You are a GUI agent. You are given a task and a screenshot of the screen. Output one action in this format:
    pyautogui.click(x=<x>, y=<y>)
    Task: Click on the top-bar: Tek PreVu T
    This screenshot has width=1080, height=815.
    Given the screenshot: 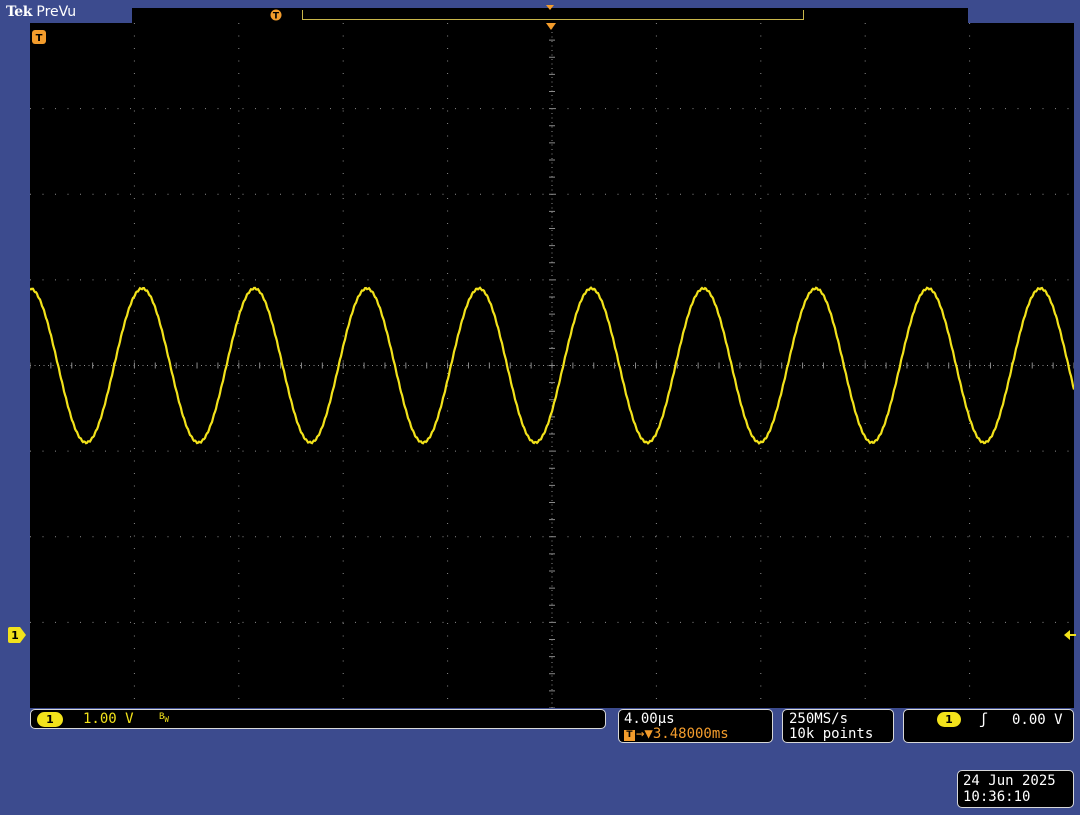 What is the action you would take?
    pyautogui.click(x=540, y=12)
    